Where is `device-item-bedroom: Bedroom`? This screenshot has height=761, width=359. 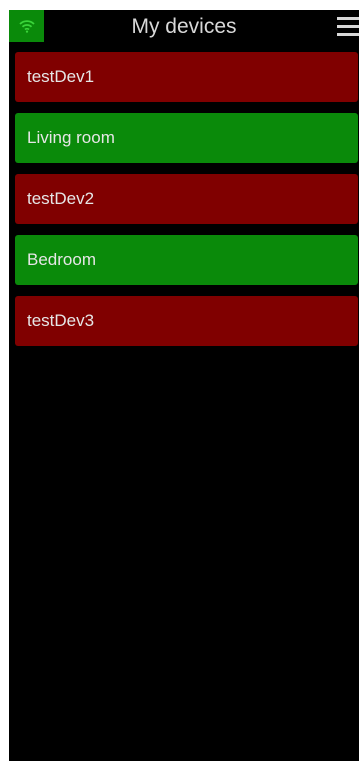
device-item-bedroom: Bedroom is located at coordinates (186, 260).